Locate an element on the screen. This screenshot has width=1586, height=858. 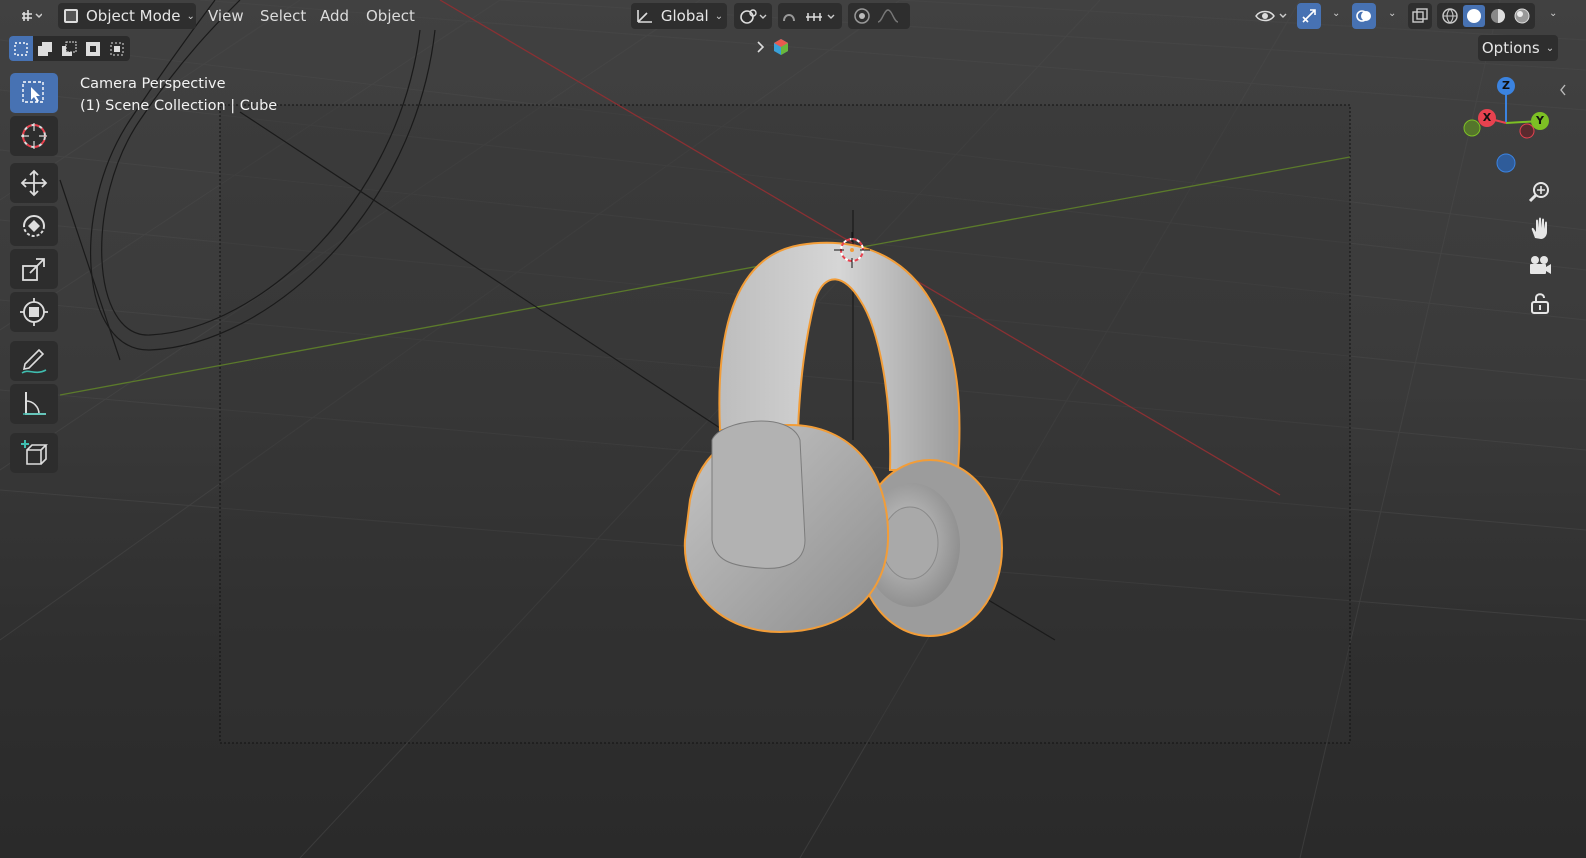
menu-add: Add is located at coordinates (334, 16).